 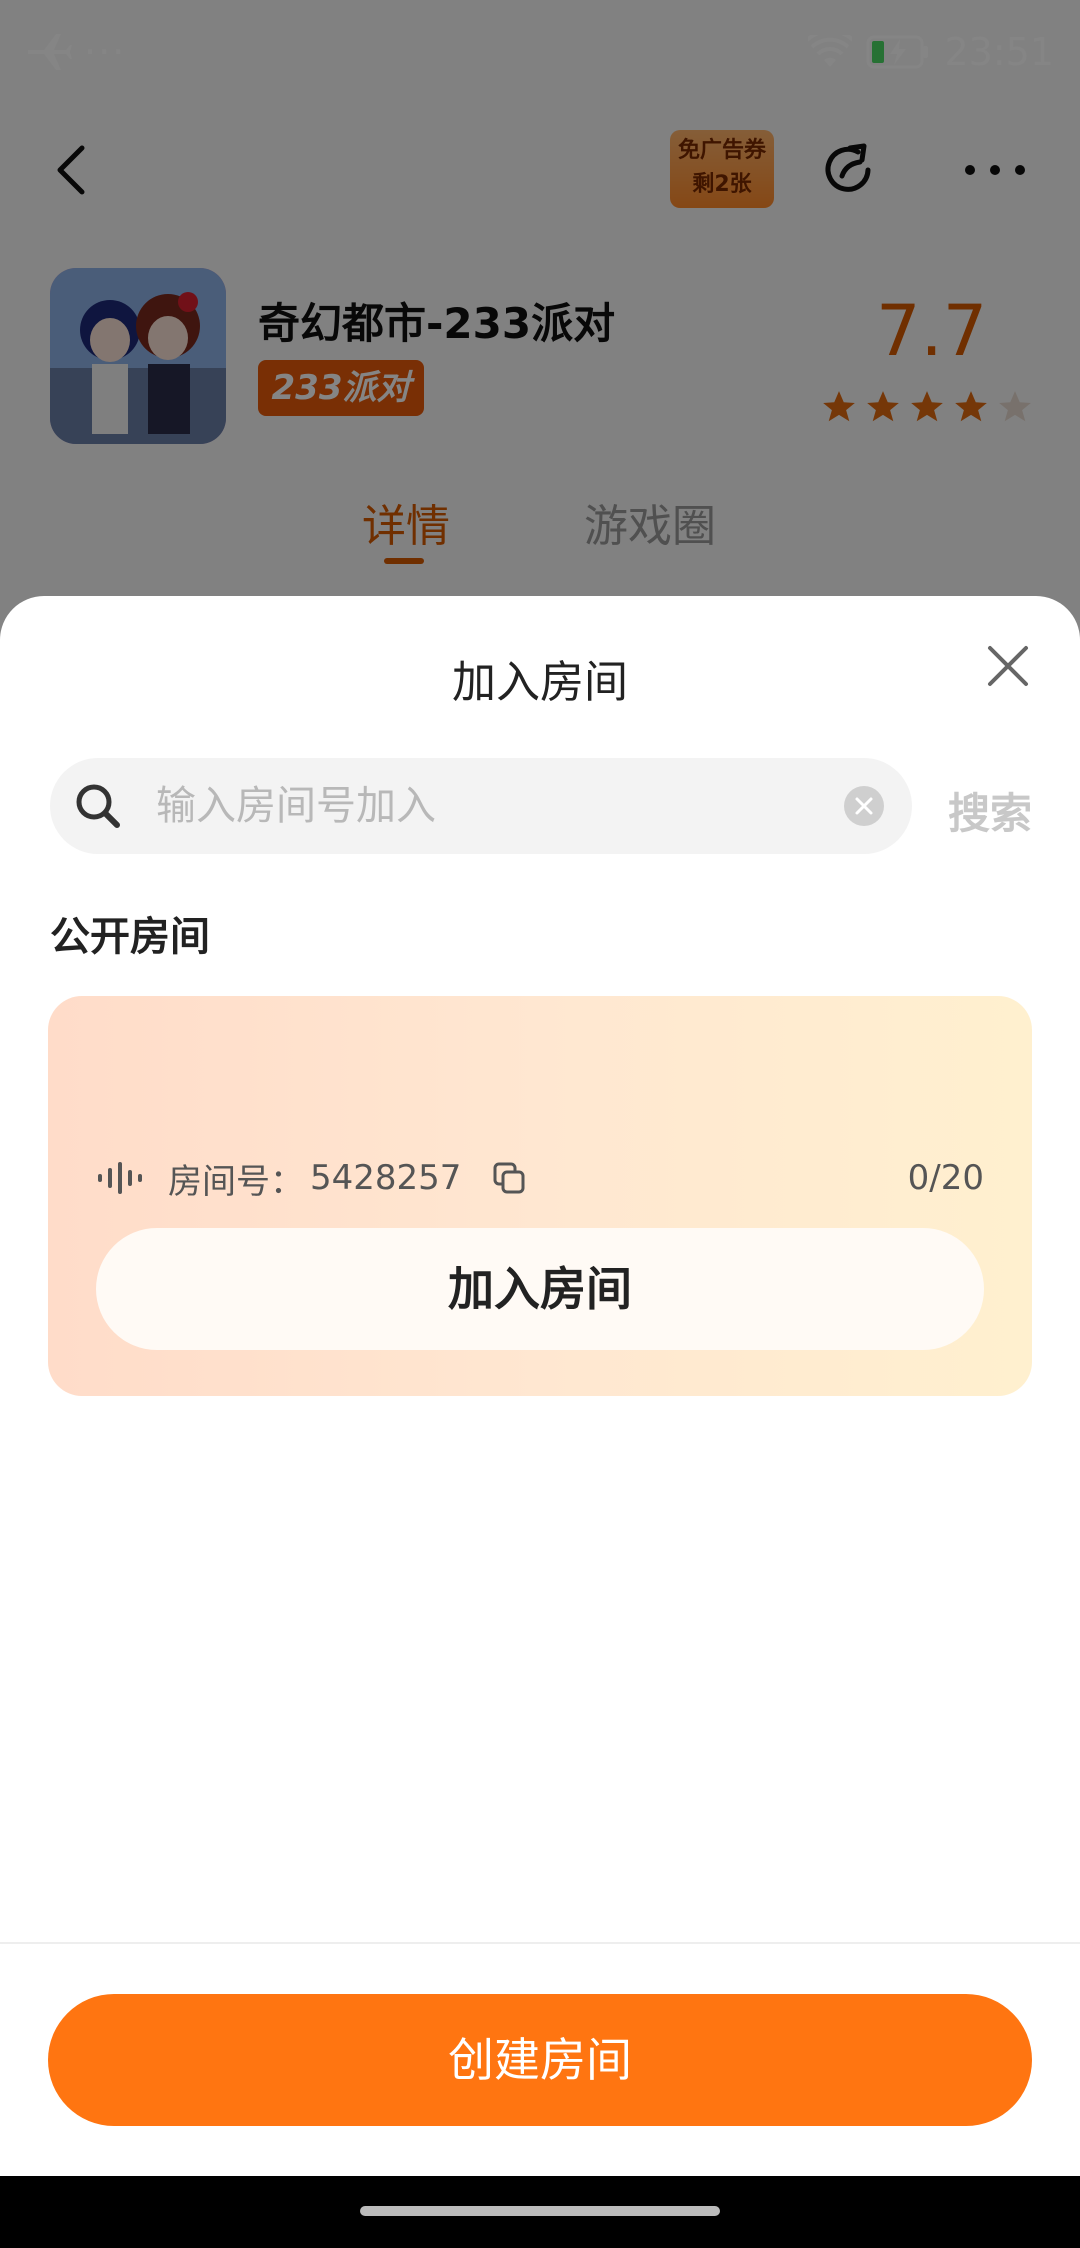 I want to click on search-icon, so click(x=98, y=806).